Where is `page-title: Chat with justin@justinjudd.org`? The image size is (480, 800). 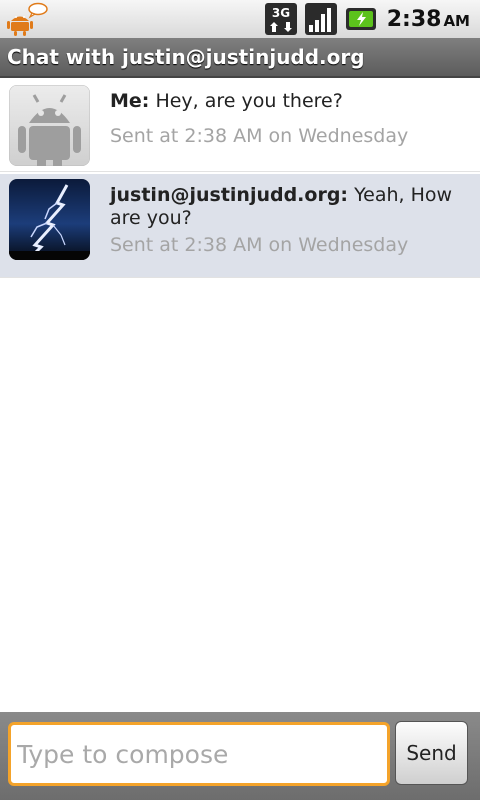
page-title: Chat with justin@justinjudd.org is located at coordinates (240, 58).